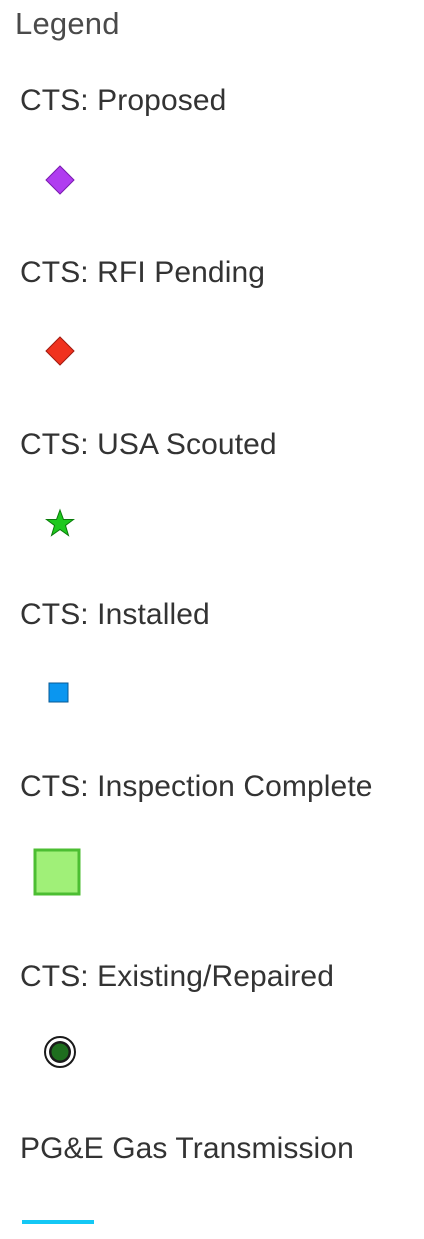 The image size is (424, 1239). Describe the element at coordinates (148, 444) in the screenshot. I see `legend-label-usa-scouted: CTS: USA Scouted` at that location.